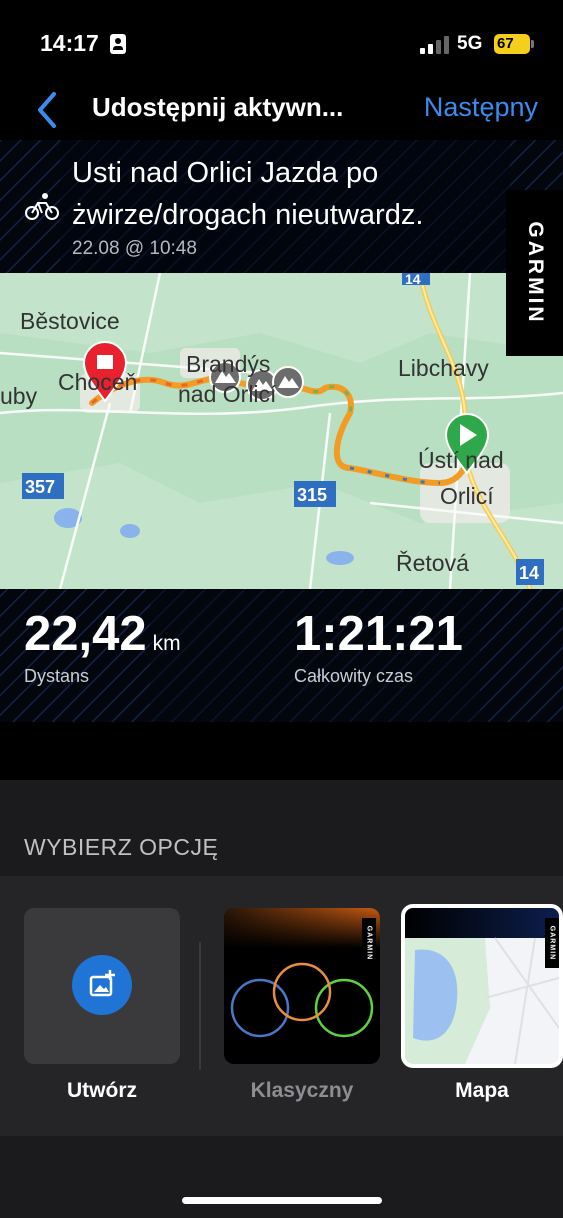 The height and width of the screenshot is (1218, 563). I want to click on back-button, so click(50, 108).